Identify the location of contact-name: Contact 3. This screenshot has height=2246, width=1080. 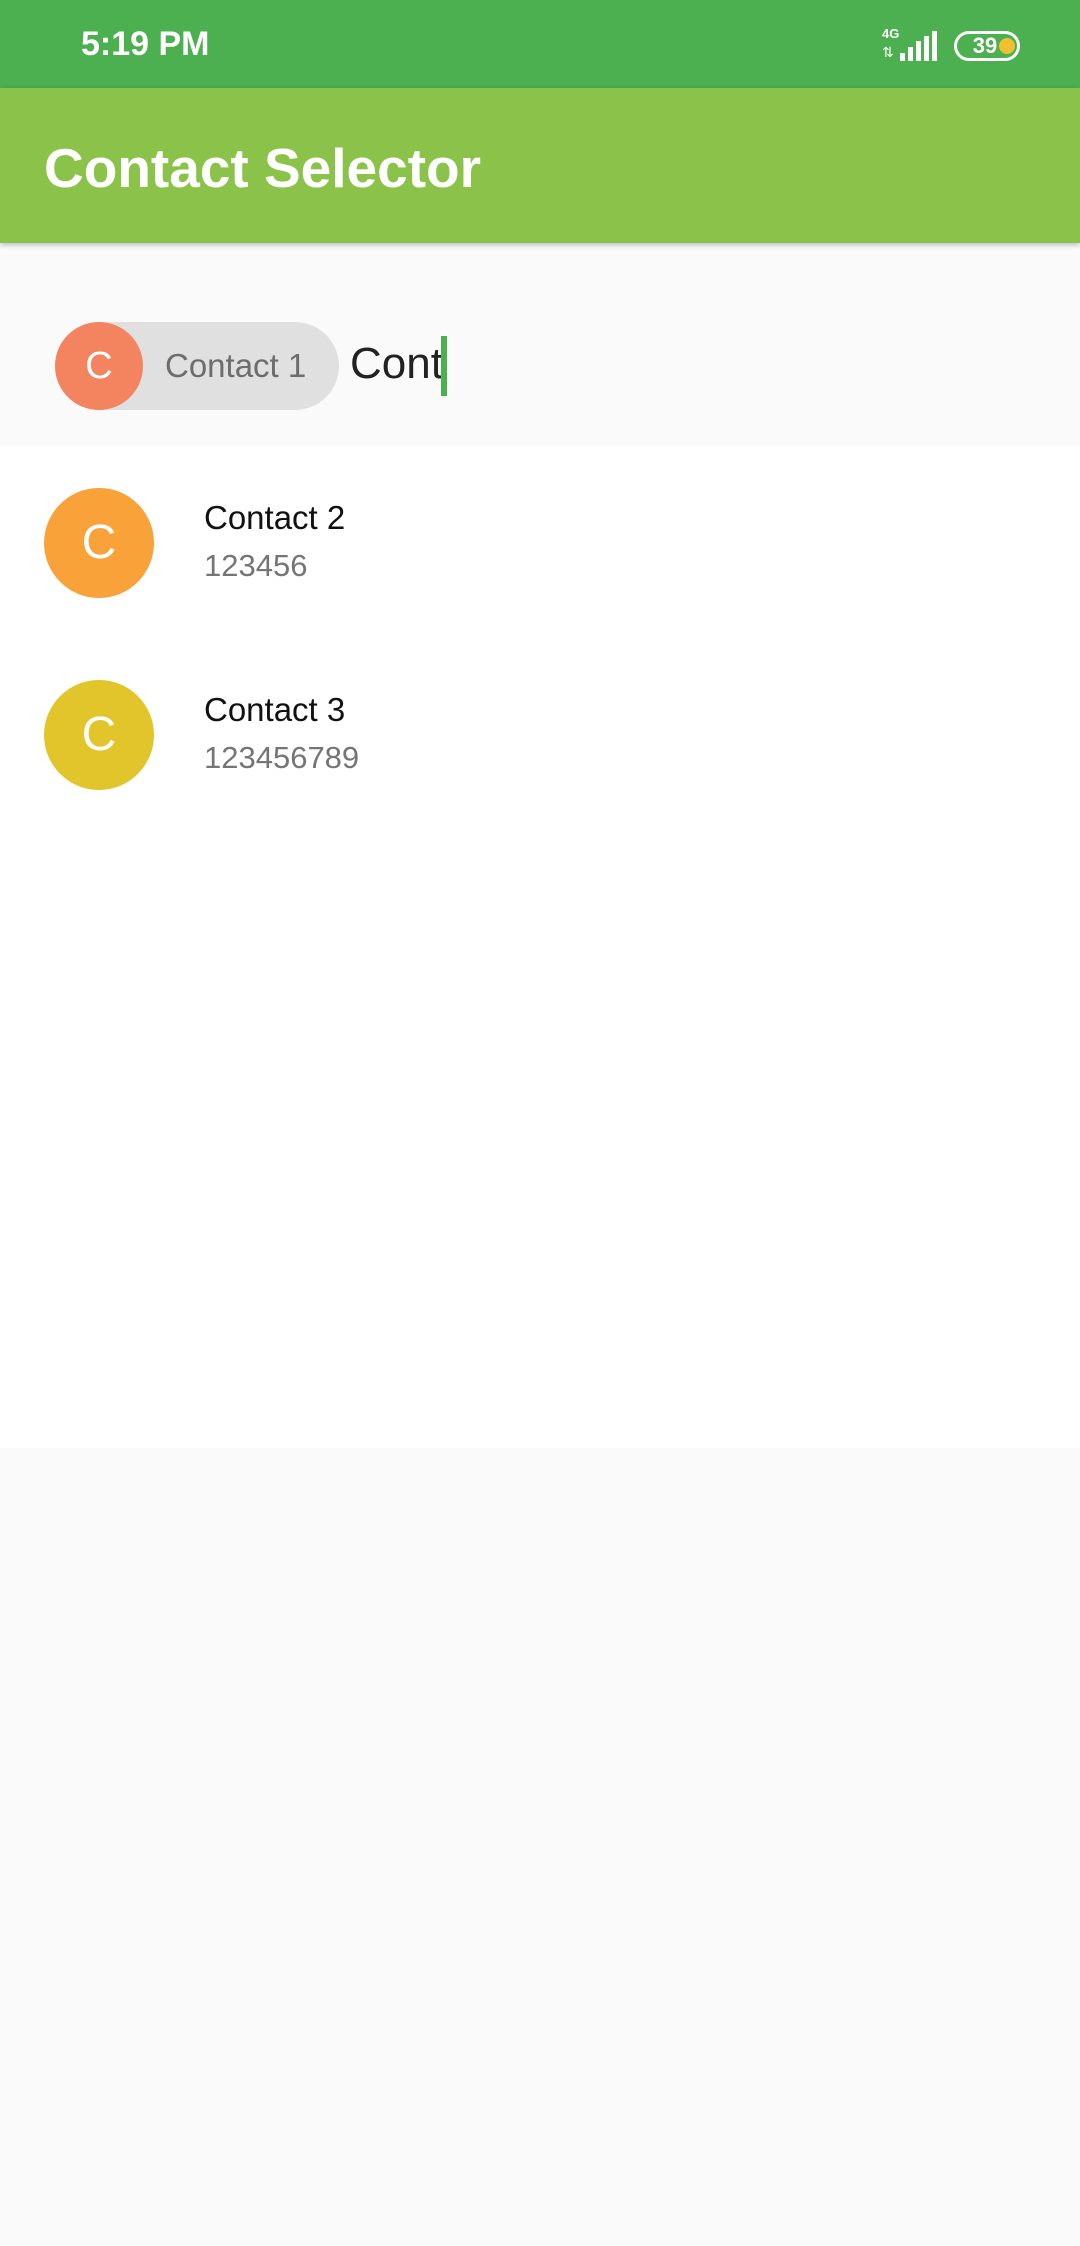
(275, 709).